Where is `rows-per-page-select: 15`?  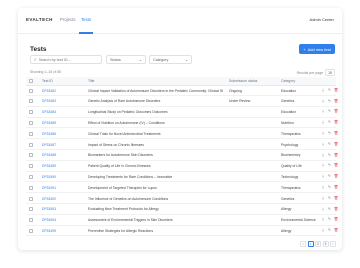
rows-per-page-select: 15 is located at coordinates (330, 72).